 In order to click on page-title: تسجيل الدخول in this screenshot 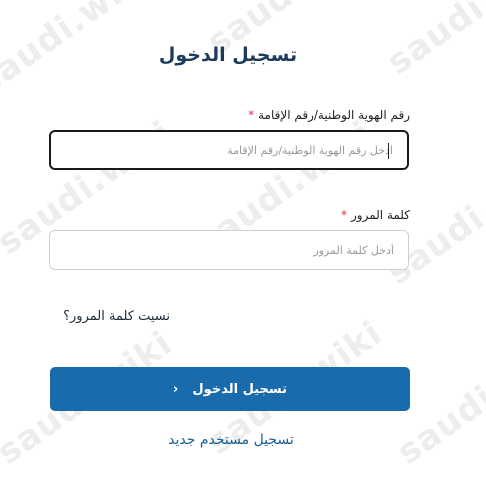, I will do `click(228, 55)`.